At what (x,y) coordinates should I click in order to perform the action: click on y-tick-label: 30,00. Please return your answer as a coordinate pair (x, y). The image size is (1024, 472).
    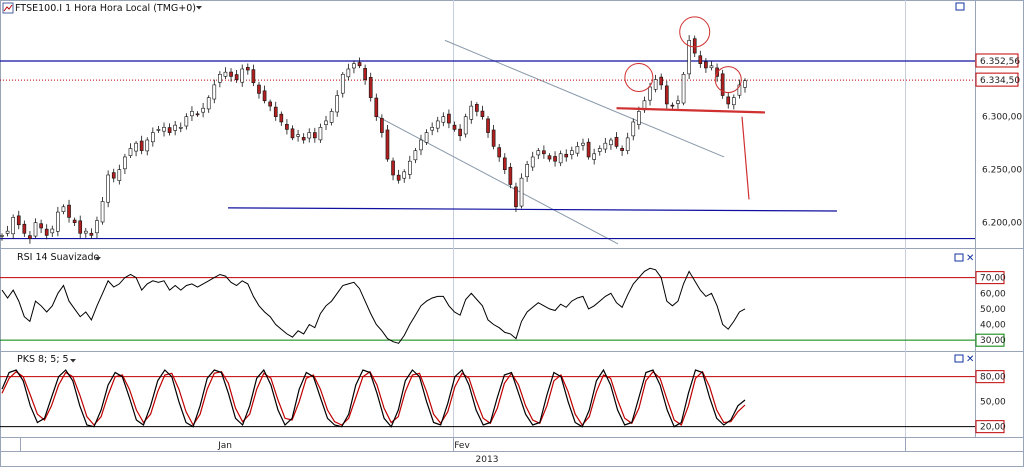
    Looking at the image, I should click on (993, 341).